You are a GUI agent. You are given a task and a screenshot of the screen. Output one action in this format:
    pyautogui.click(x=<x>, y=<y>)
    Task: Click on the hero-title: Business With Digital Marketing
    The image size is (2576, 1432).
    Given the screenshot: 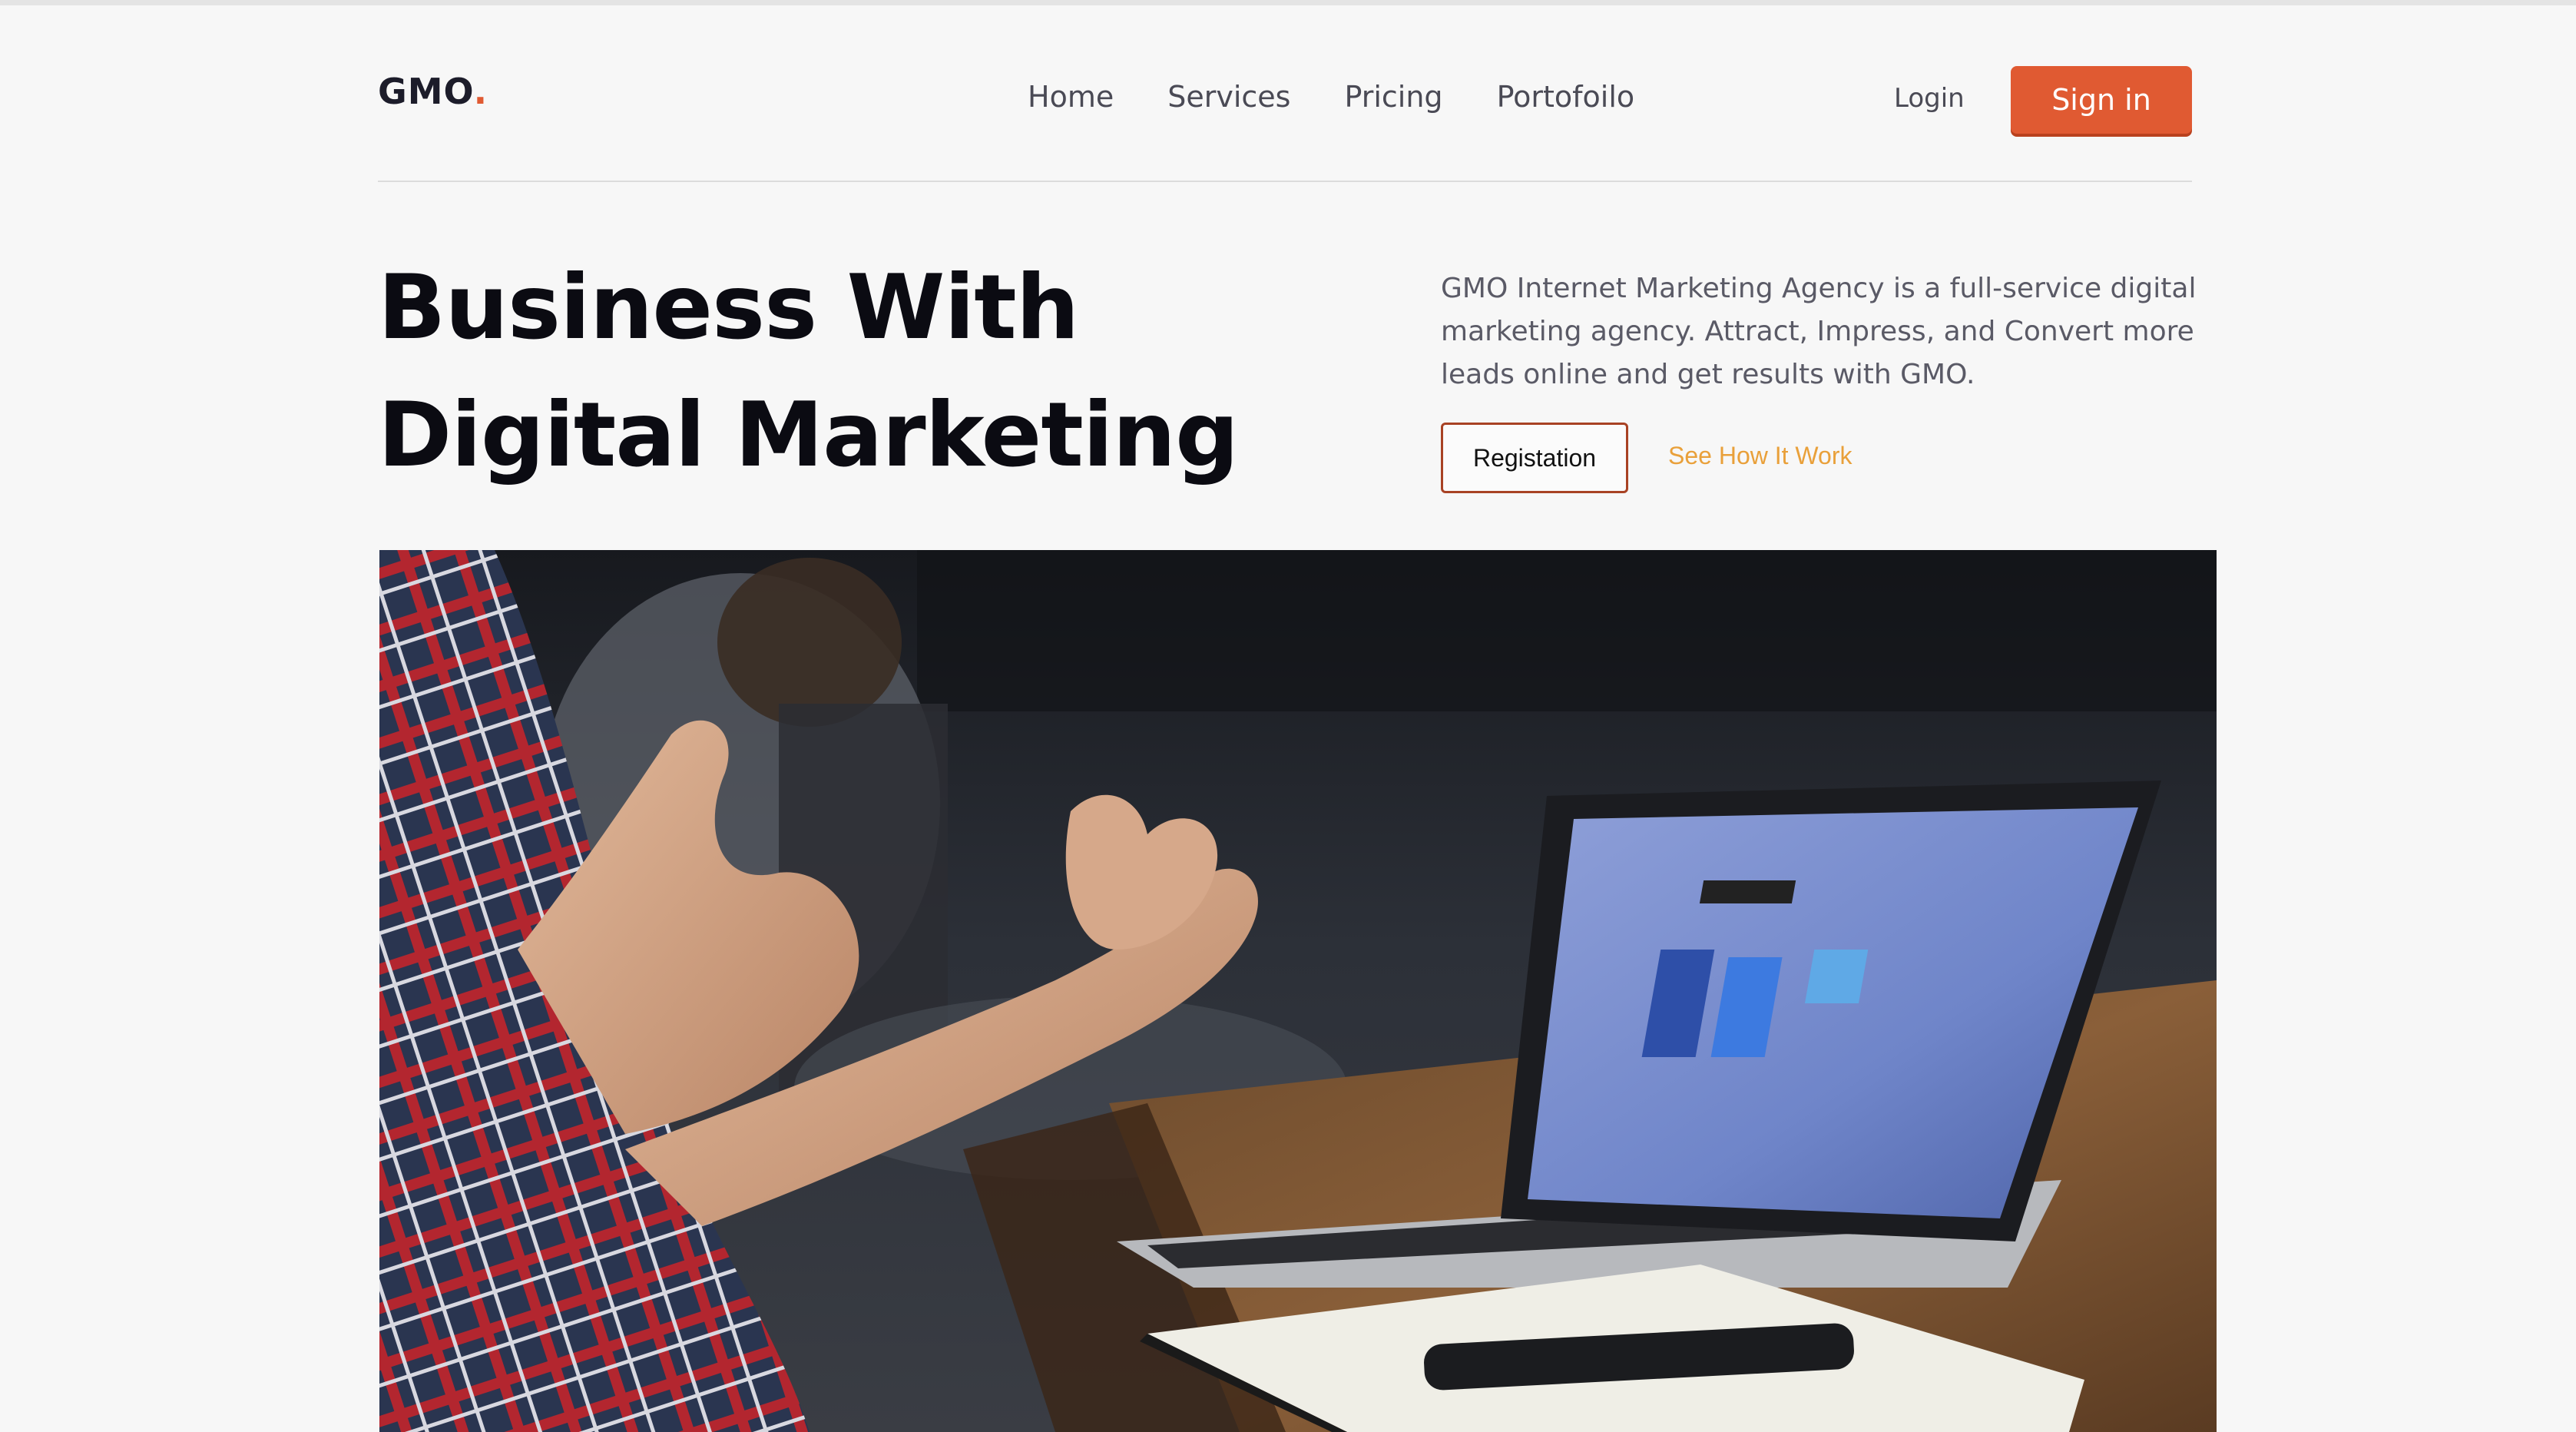 What is the action you would take?
    pyautogui.click(x=885, y=371)
    